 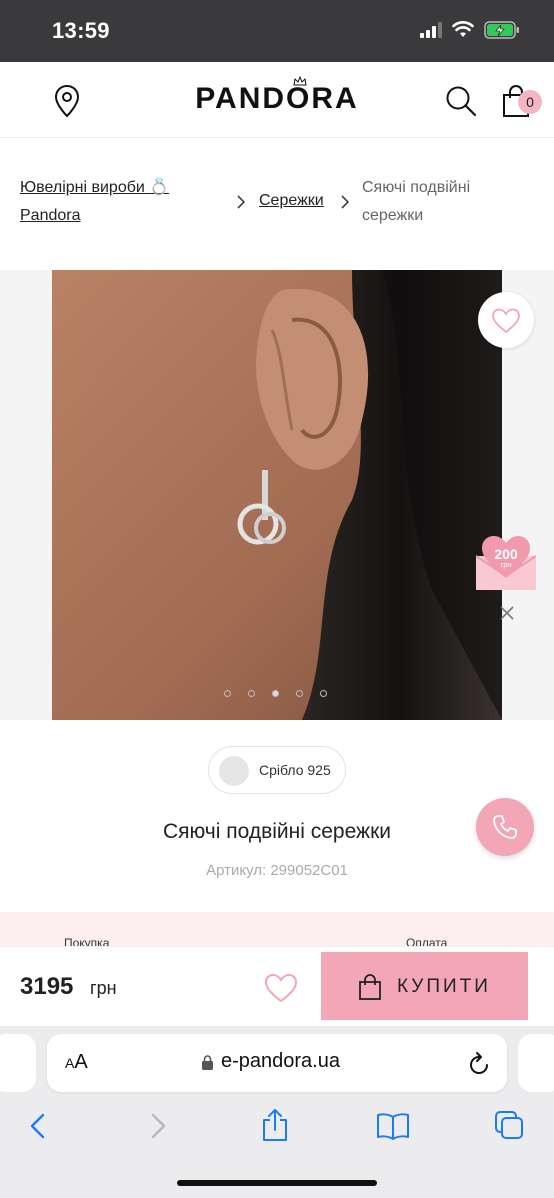 I want to click on cellular-signal-icon, so click(x=431, y=30).